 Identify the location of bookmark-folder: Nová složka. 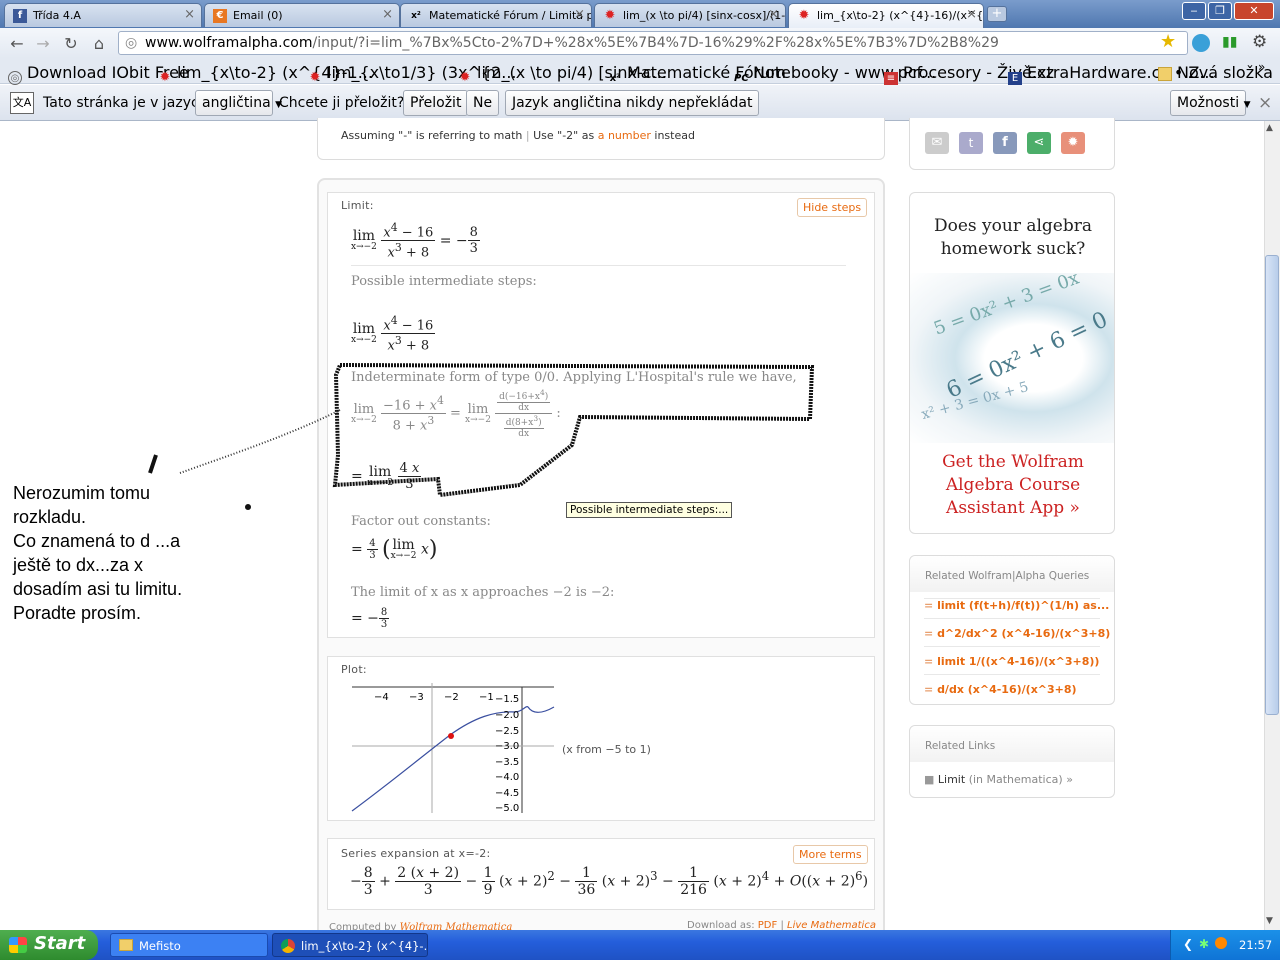
(1215, 72).